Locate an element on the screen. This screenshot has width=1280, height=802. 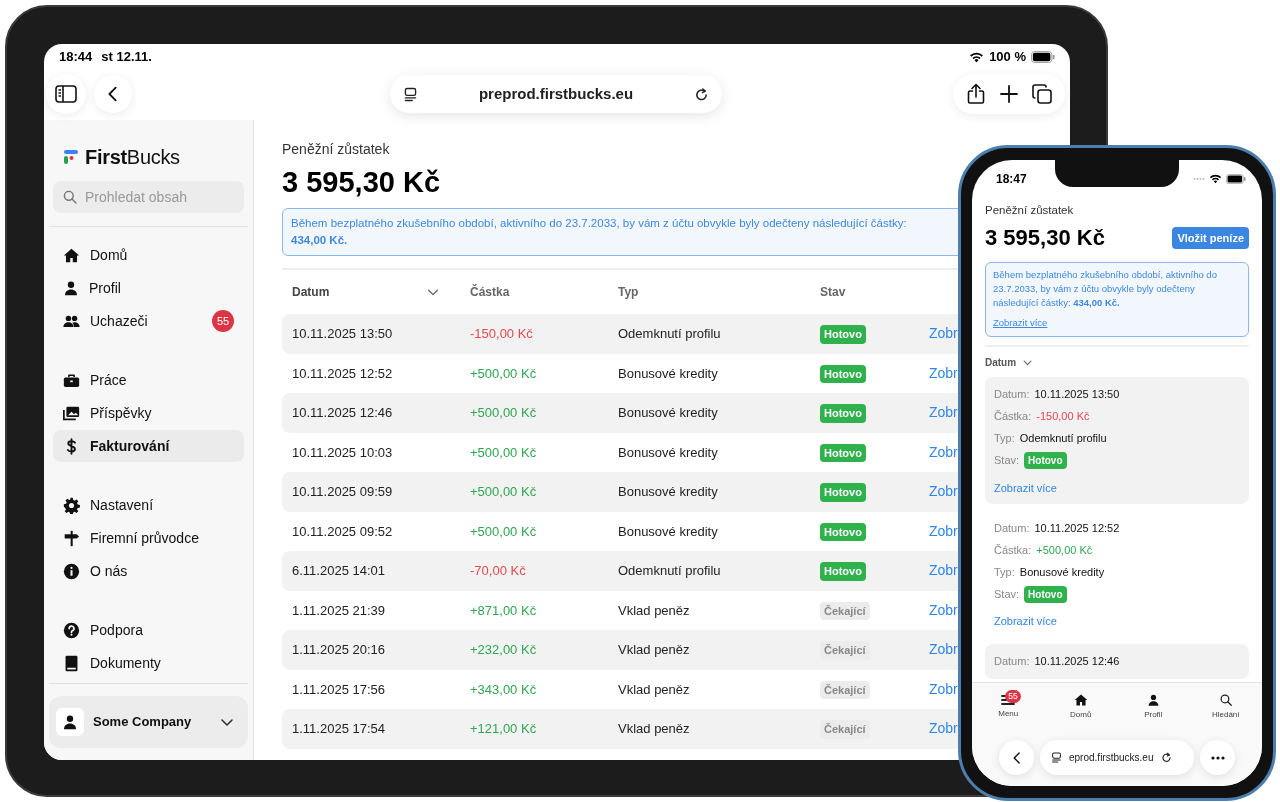
url-text: preprod.firstbucks.eu is located at coordinates (556, 93).